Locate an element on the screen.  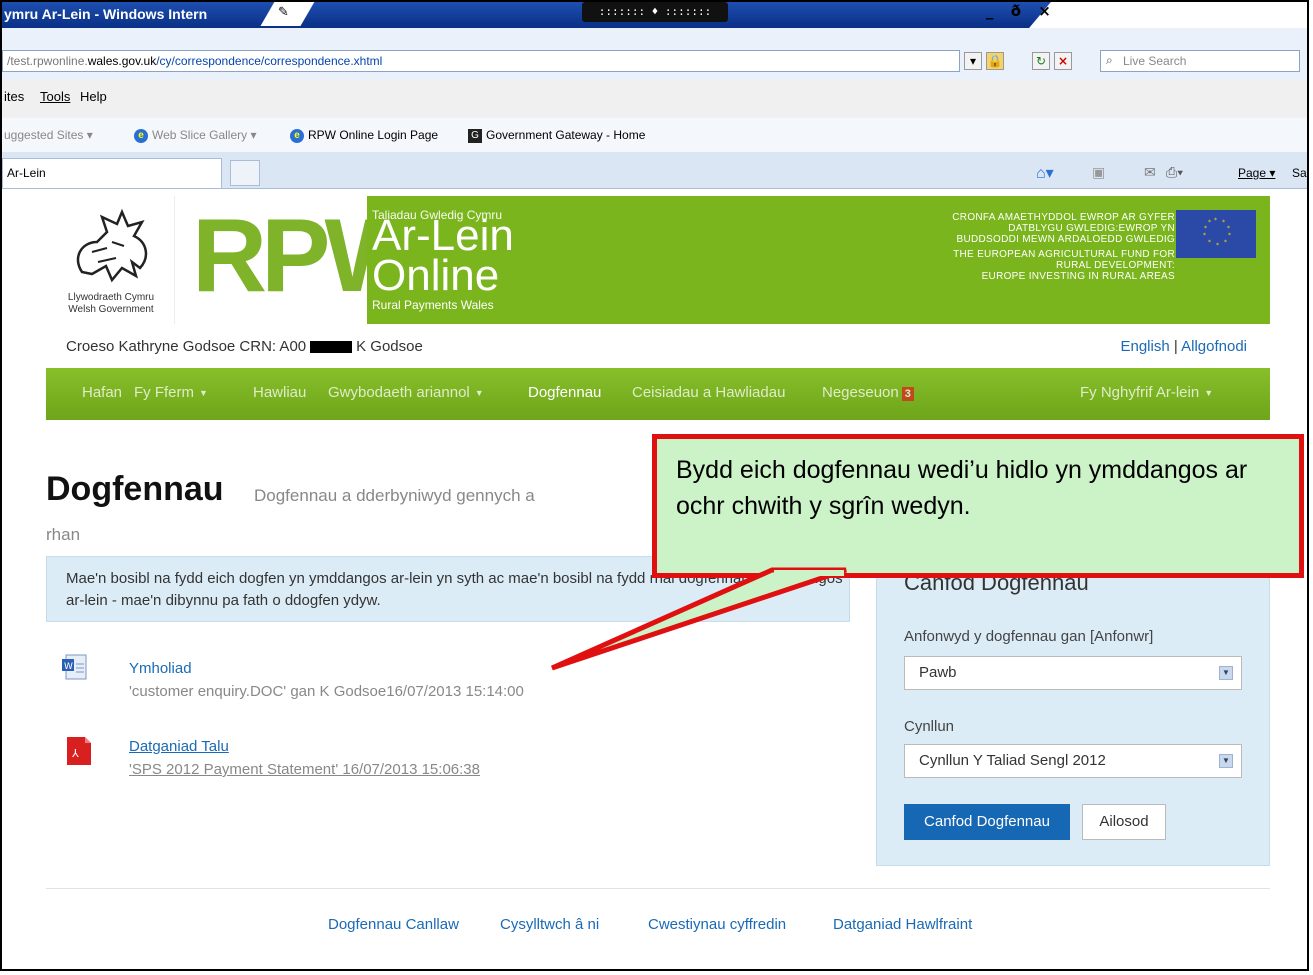
favorite-gov-gateway-label: Government Gateway - Home is located at coordinates (566, 135).